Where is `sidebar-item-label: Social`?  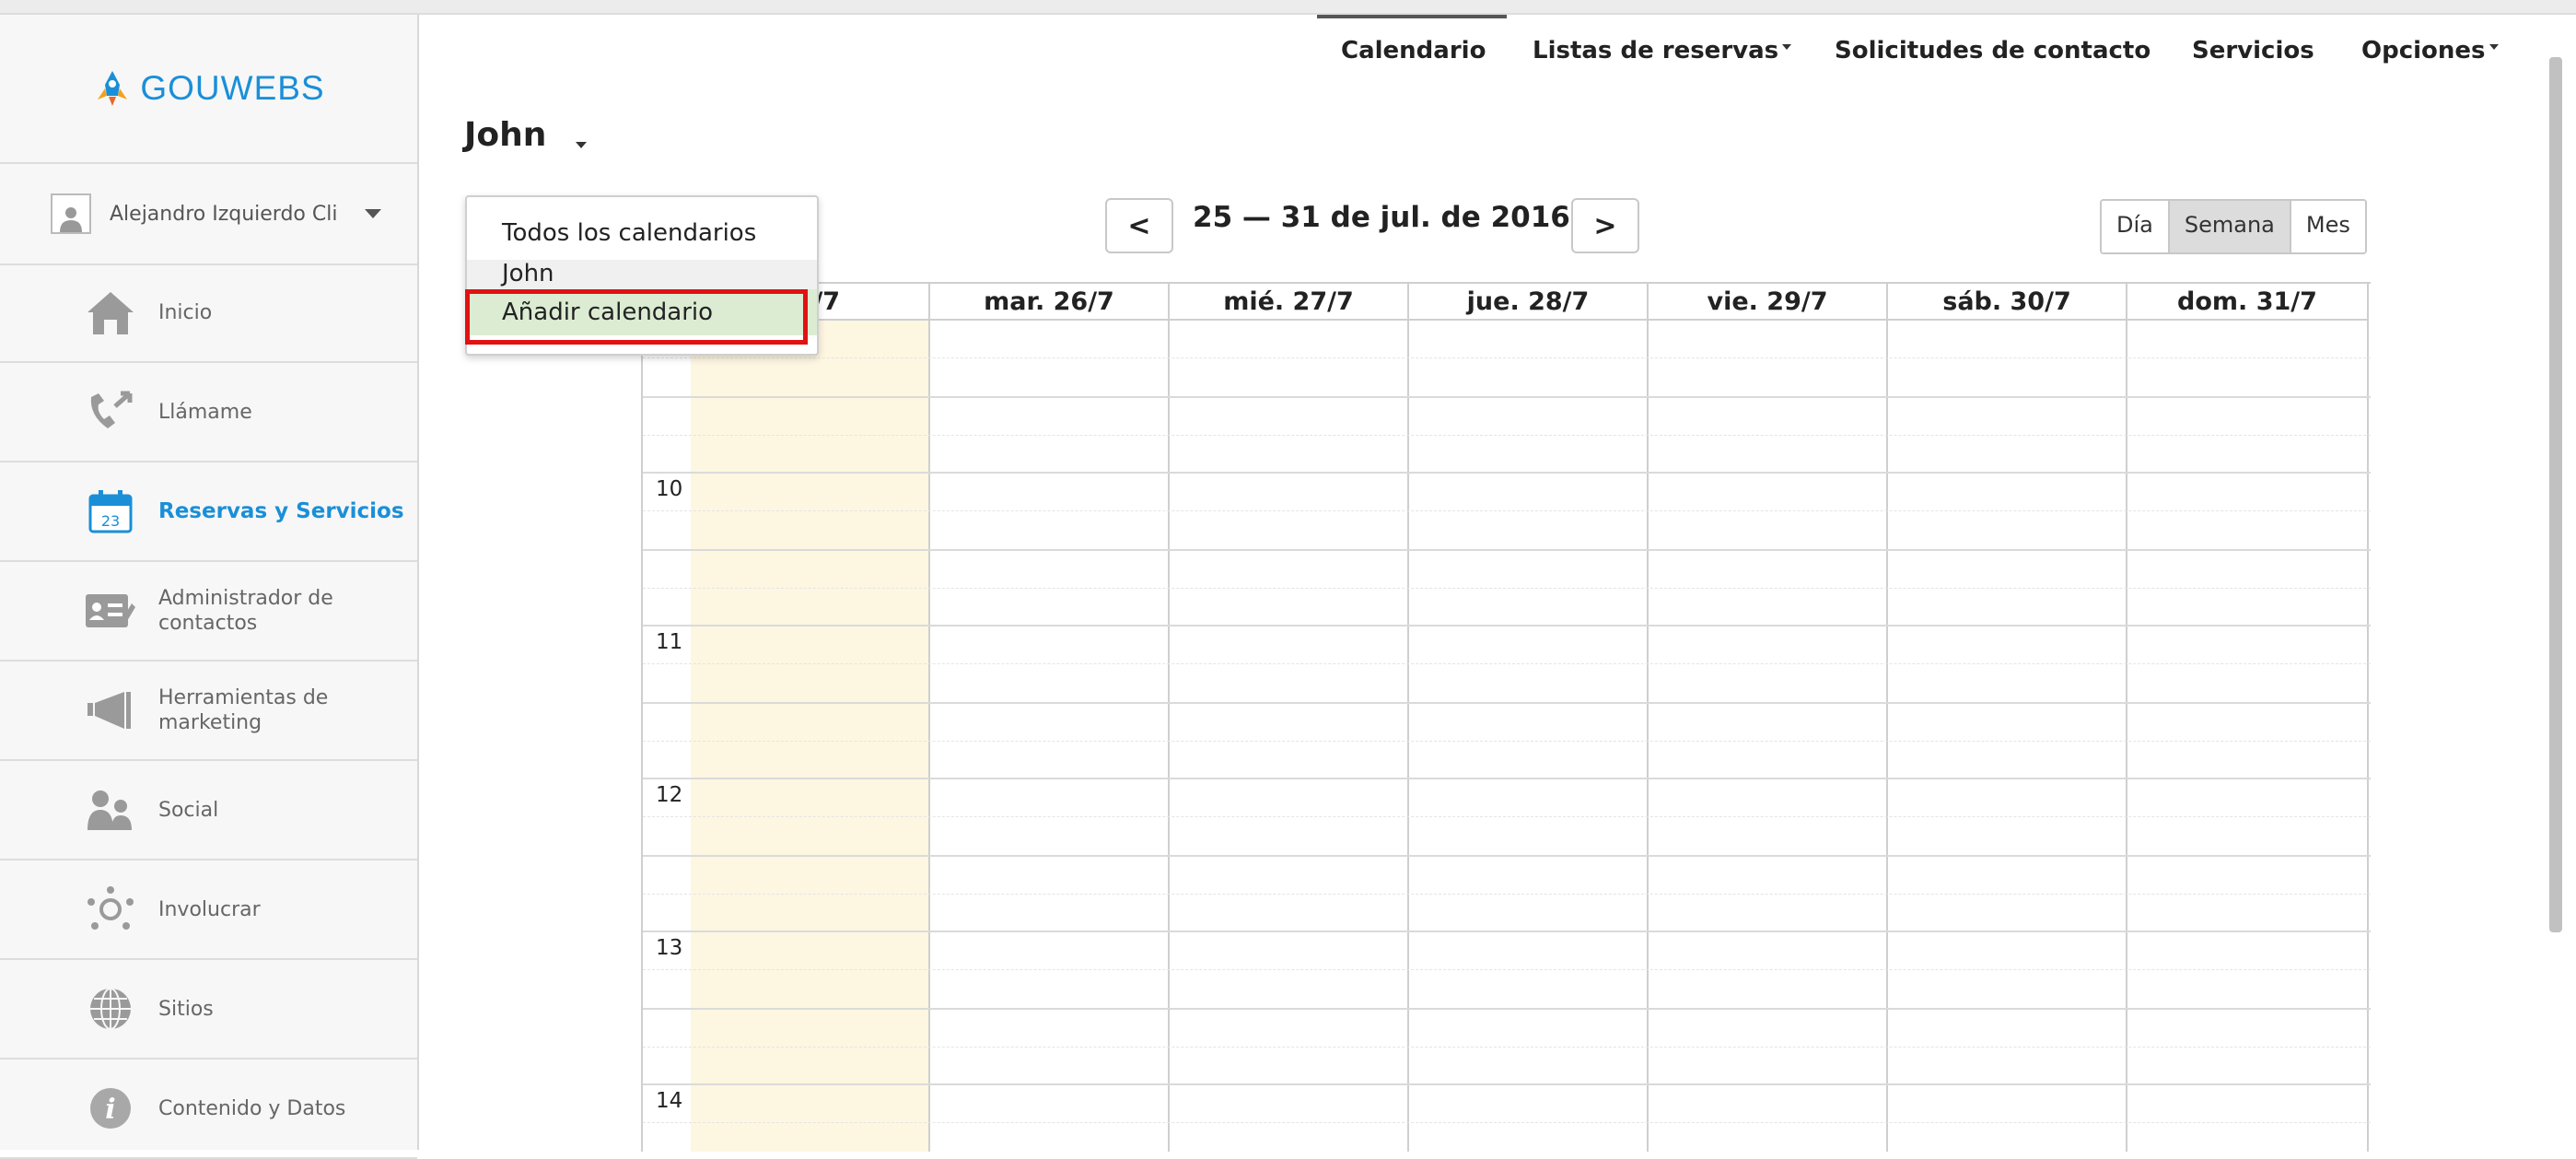 sidebar-item-label: Social is located at coordinates (188, 810).